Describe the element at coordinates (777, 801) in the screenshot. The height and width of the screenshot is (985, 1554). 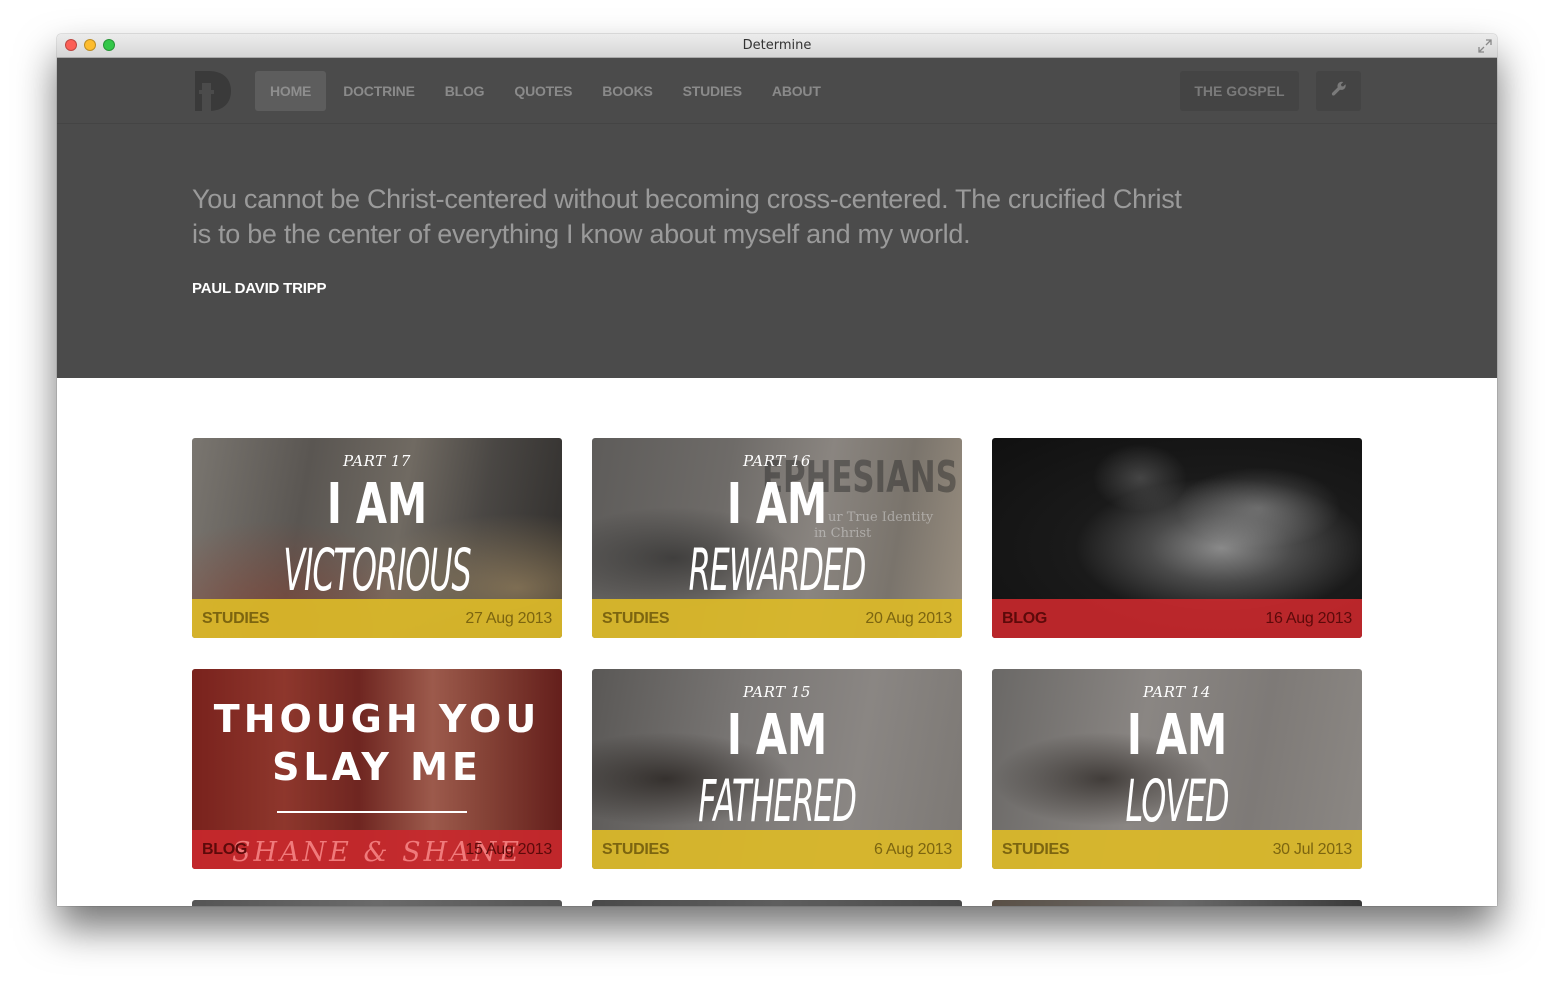
I see `card-subtitle: FATHERED` at that location.